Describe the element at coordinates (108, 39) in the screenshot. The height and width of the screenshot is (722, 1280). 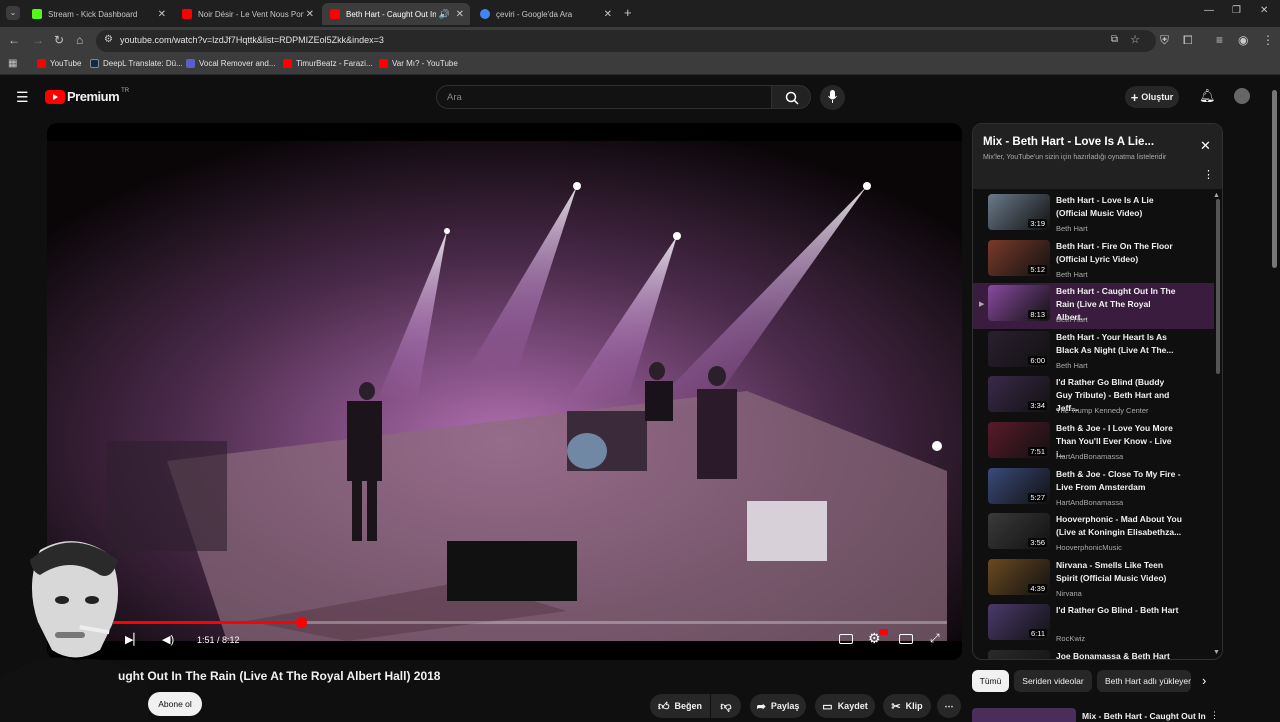
I see `site-info-icon: ⚙` at that location.